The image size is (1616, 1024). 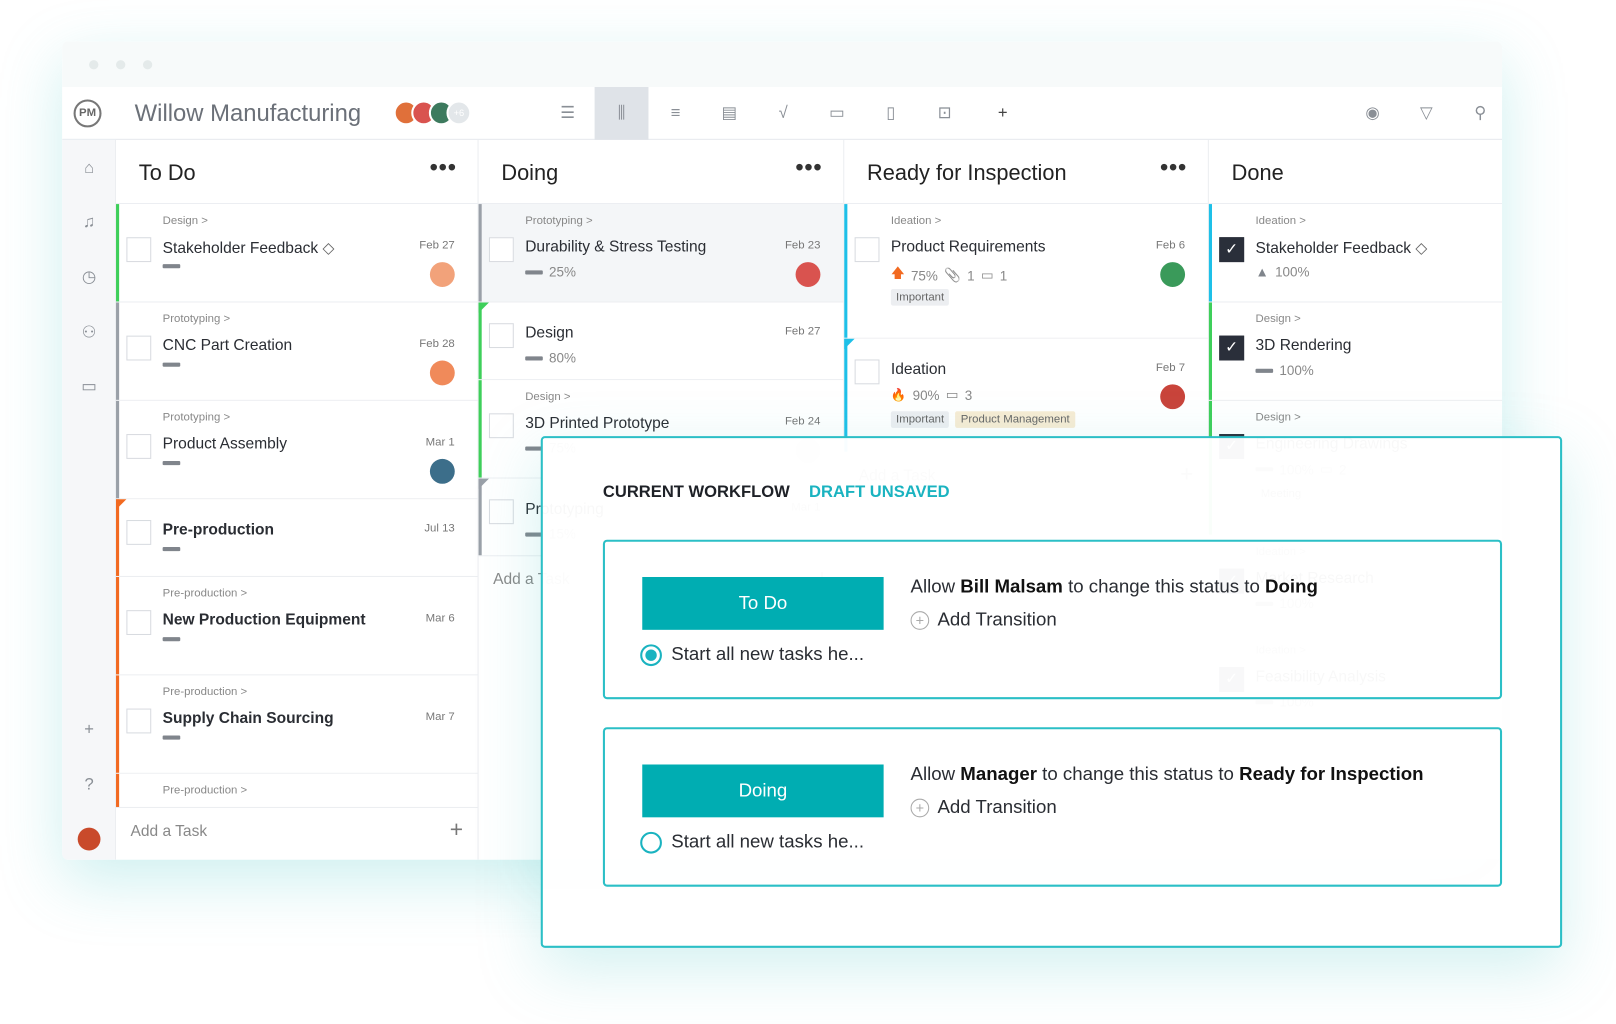 What do you see at coordinates (297, 450) in the screenshot?
I see `task-card: Prototyping > Product Assembly Mar 1` at bounding box center [297, 450].